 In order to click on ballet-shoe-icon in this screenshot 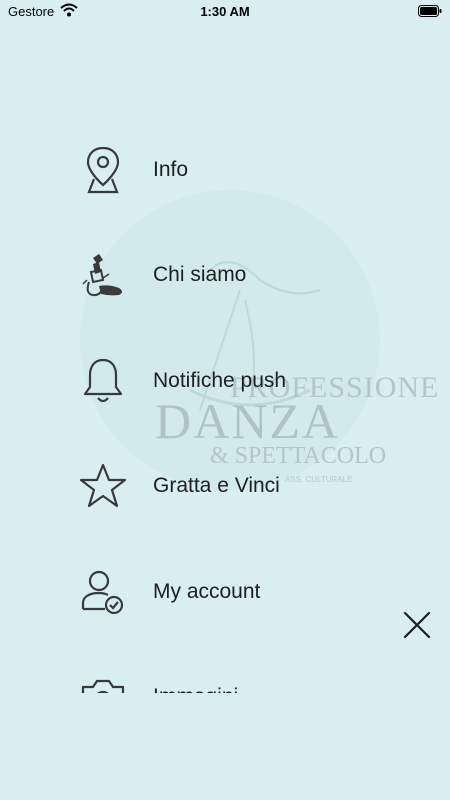, I will do `click(103, 275)`.